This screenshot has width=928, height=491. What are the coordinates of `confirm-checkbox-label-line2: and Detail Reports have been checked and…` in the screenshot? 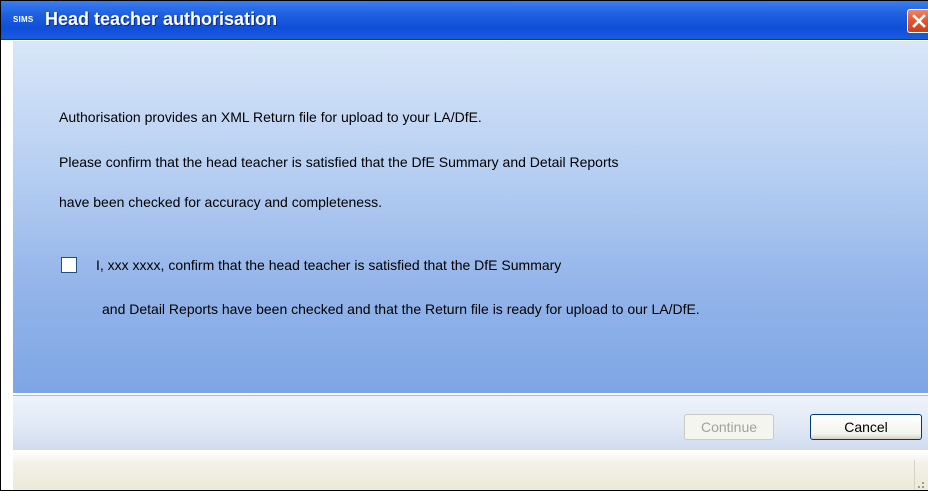 It's located at (401, 309).